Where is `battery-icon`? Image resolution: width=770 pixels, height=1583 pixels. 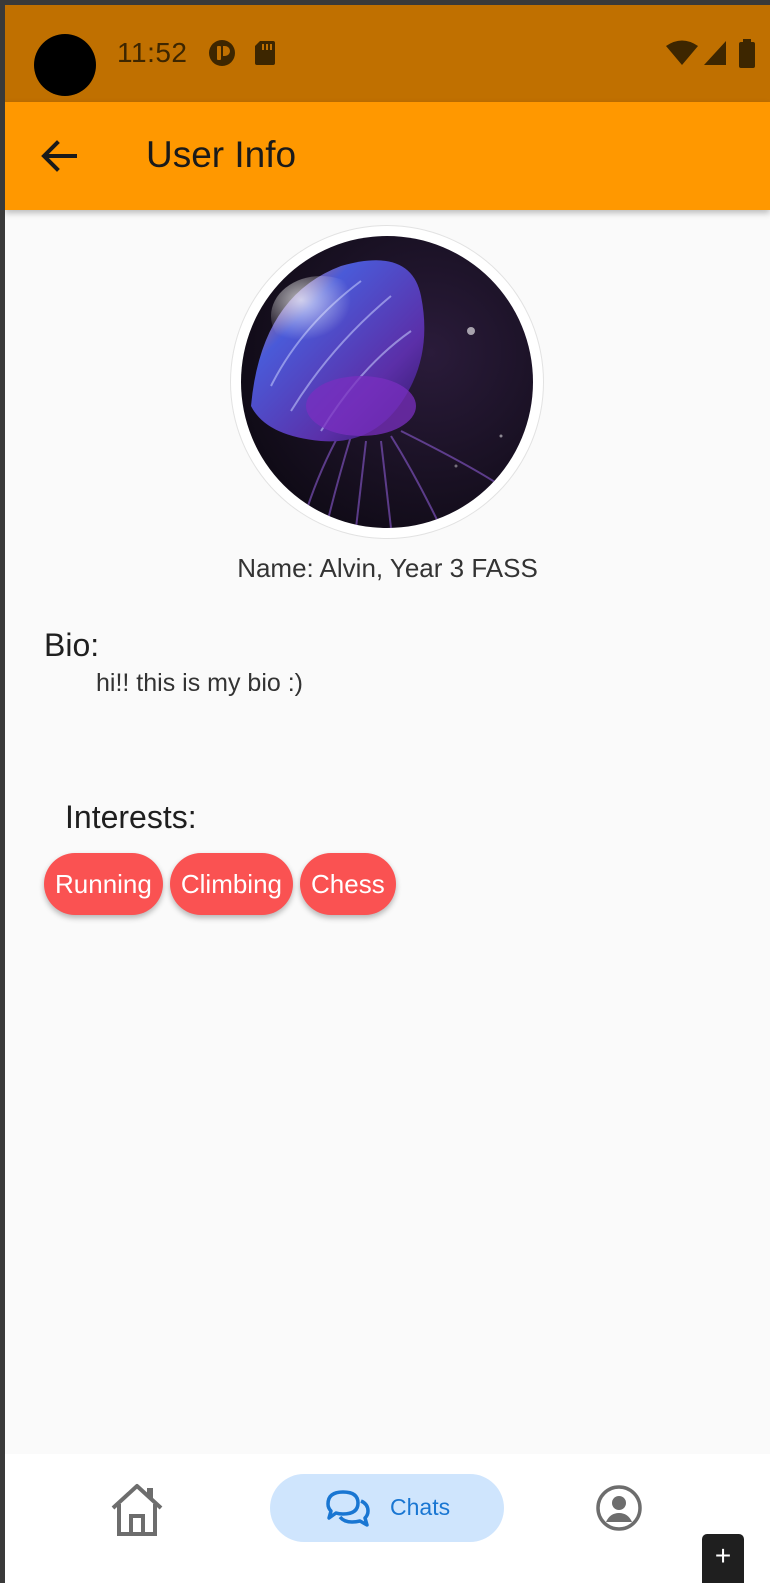
battery-icon is located at coordinates (747, 53).